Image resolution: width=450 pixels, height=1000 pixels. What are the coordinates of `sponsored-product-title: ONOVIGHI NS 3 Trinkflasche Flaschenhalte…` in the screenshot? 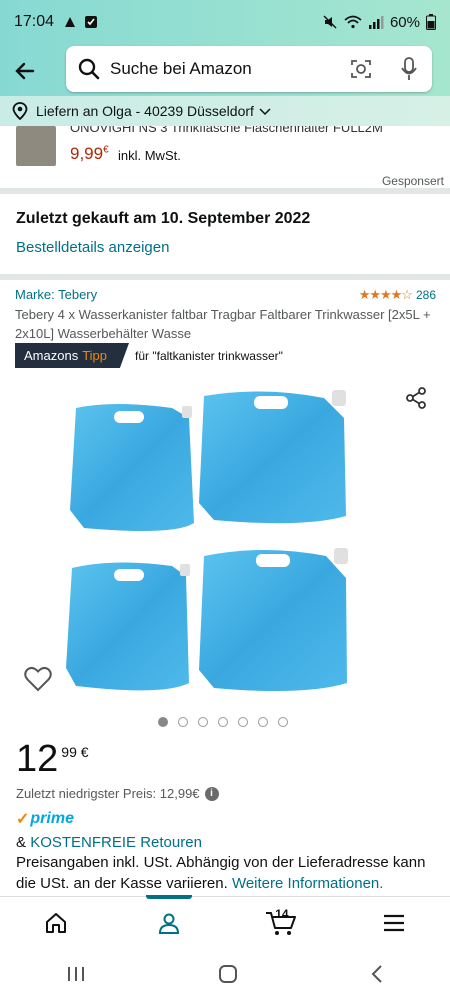 It's located at (226, 130).